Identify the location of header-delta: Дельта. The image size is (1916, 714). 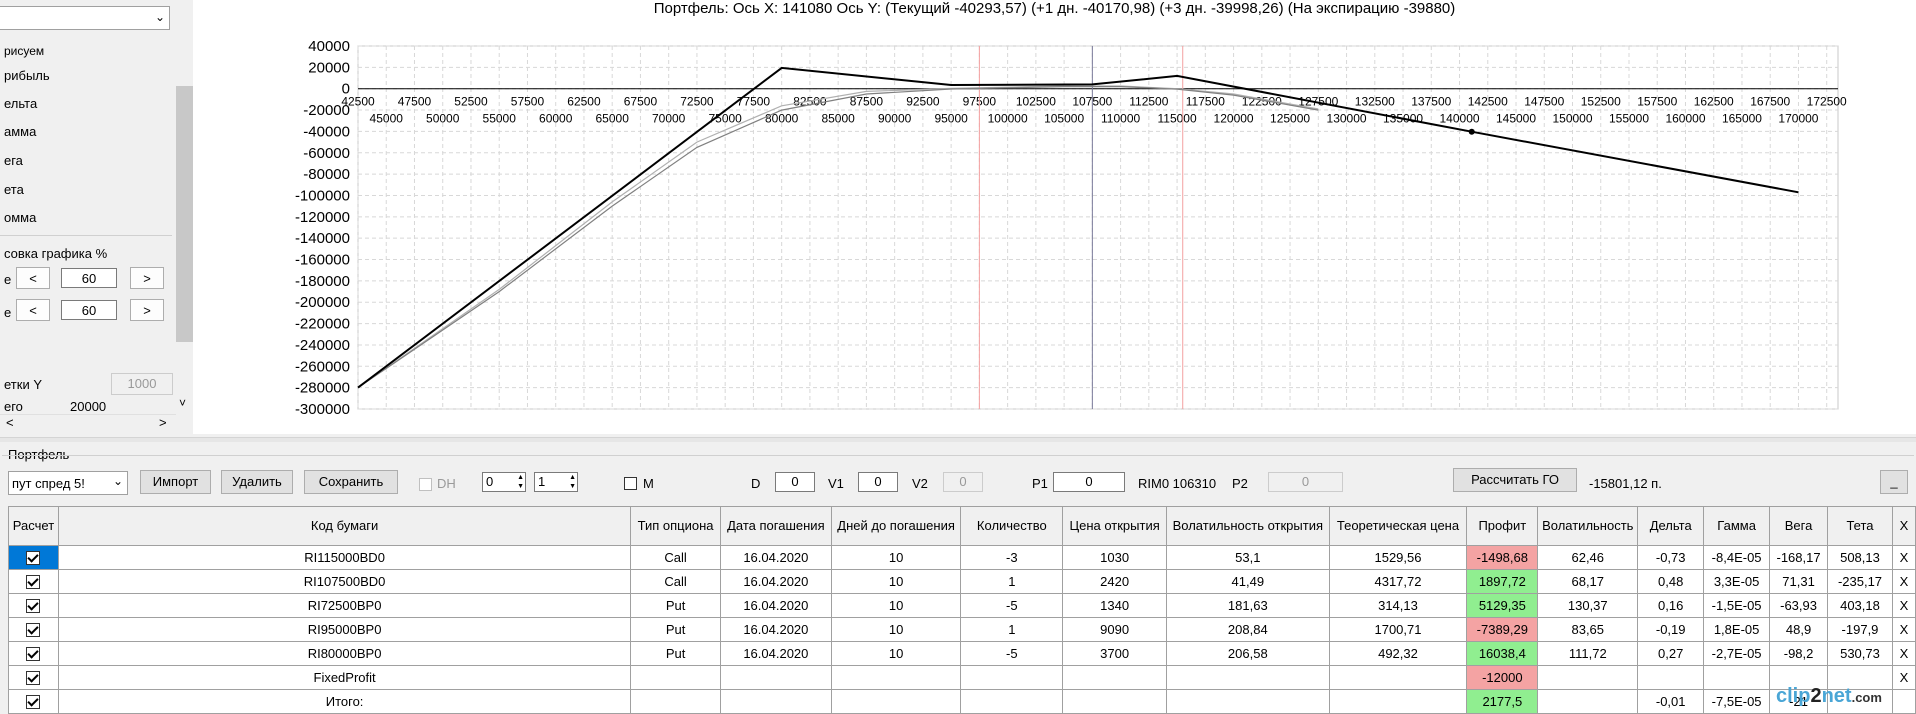
(1671, 526).